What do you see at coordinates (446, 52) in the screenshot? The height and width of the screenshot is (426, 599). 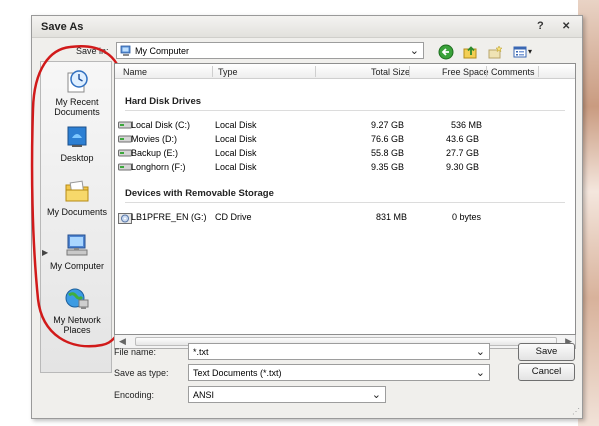 I see `back-icon` at bounding box center [446, 52].